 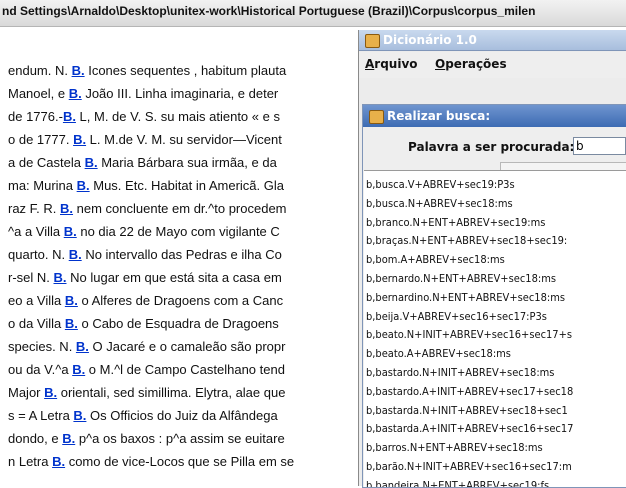 I want to click on line-right-context: L, M. de V. S. su mais atiento « e s, so click(x=177, y=116).